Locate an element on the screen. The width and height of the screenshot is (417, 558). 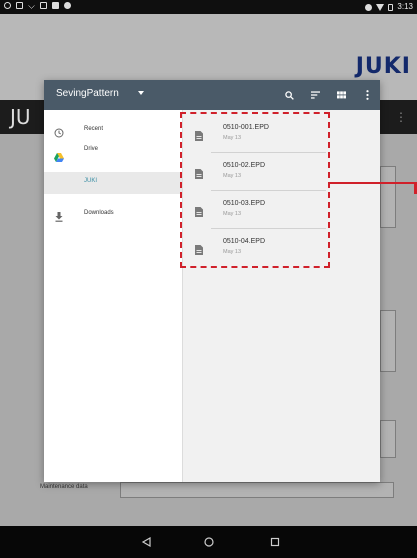
check-icon is located at coordinates (31, 5).